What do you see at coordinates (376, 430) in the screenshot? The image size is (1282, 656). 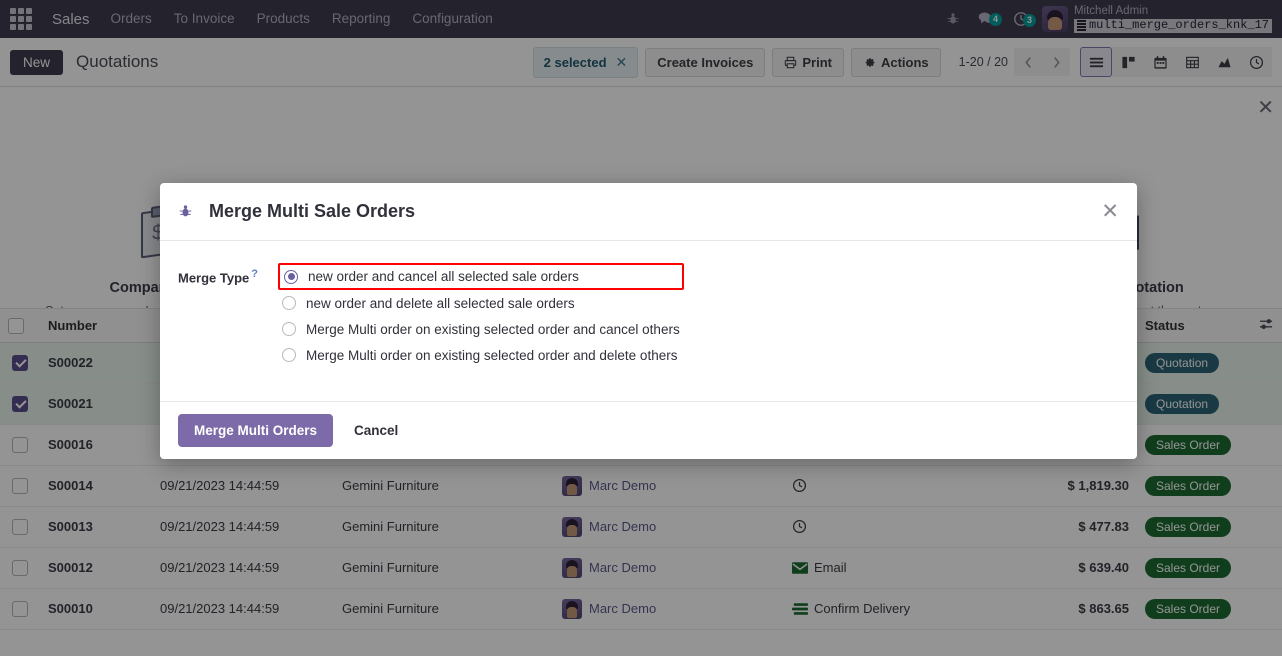 I see `cancel-button: Cancel` at bounding box center [376, 430].